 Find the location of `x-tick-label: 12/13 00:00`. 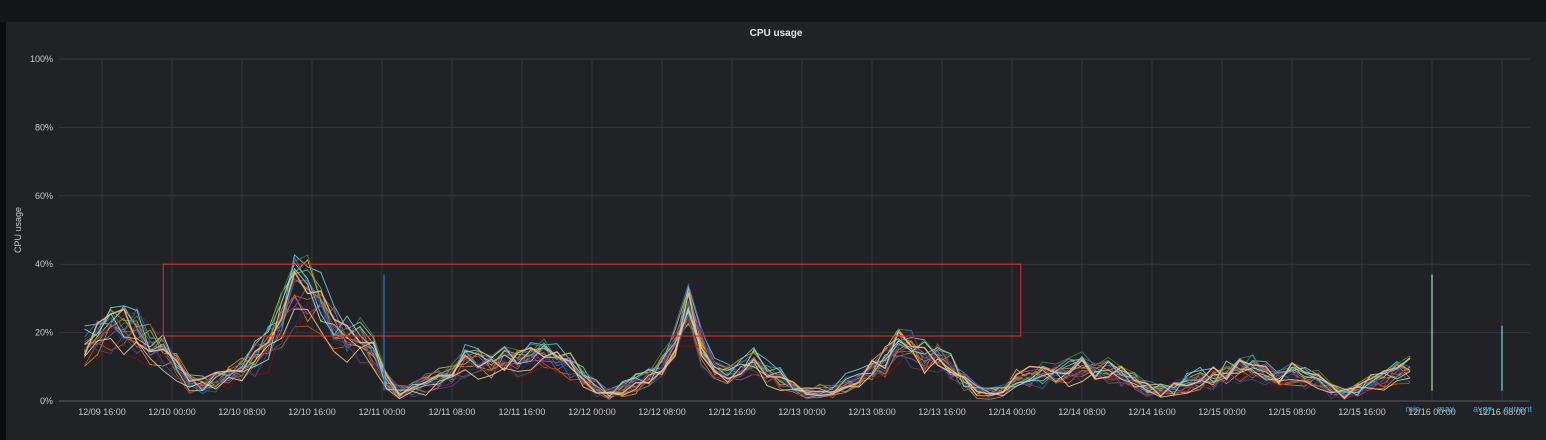

x-tick-label: 12/13 00:00 is located at coordinates (802, 412).